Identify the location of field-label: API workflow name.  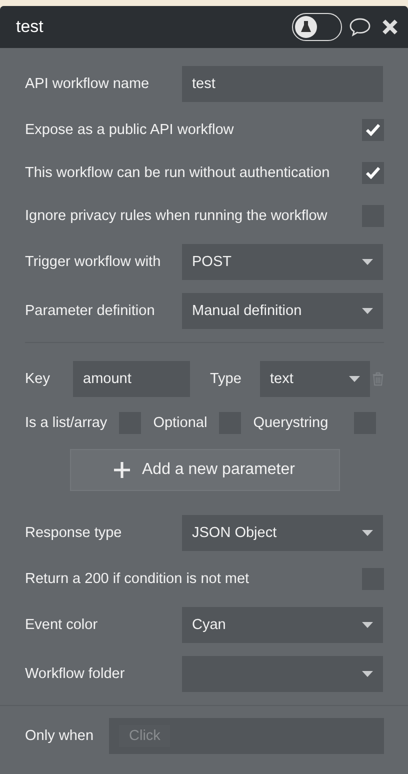
(87, 84).